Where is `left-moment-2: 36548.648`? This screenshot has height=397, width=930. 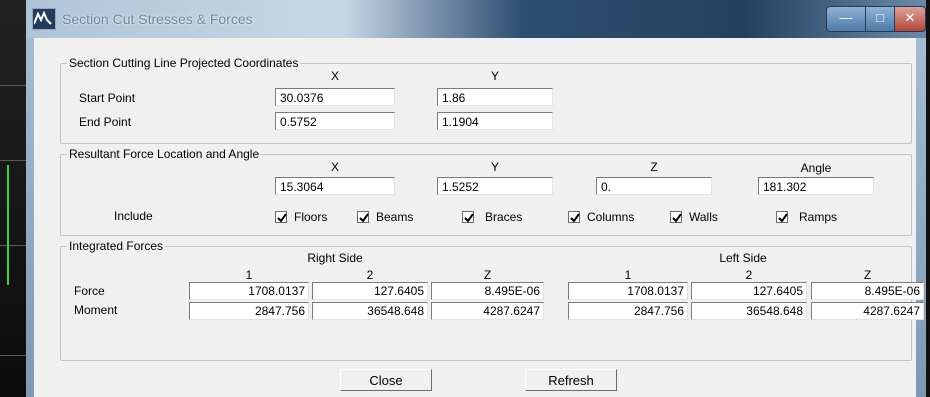 left-moment-2: 36548.648 is located at coordinates (749, 311).